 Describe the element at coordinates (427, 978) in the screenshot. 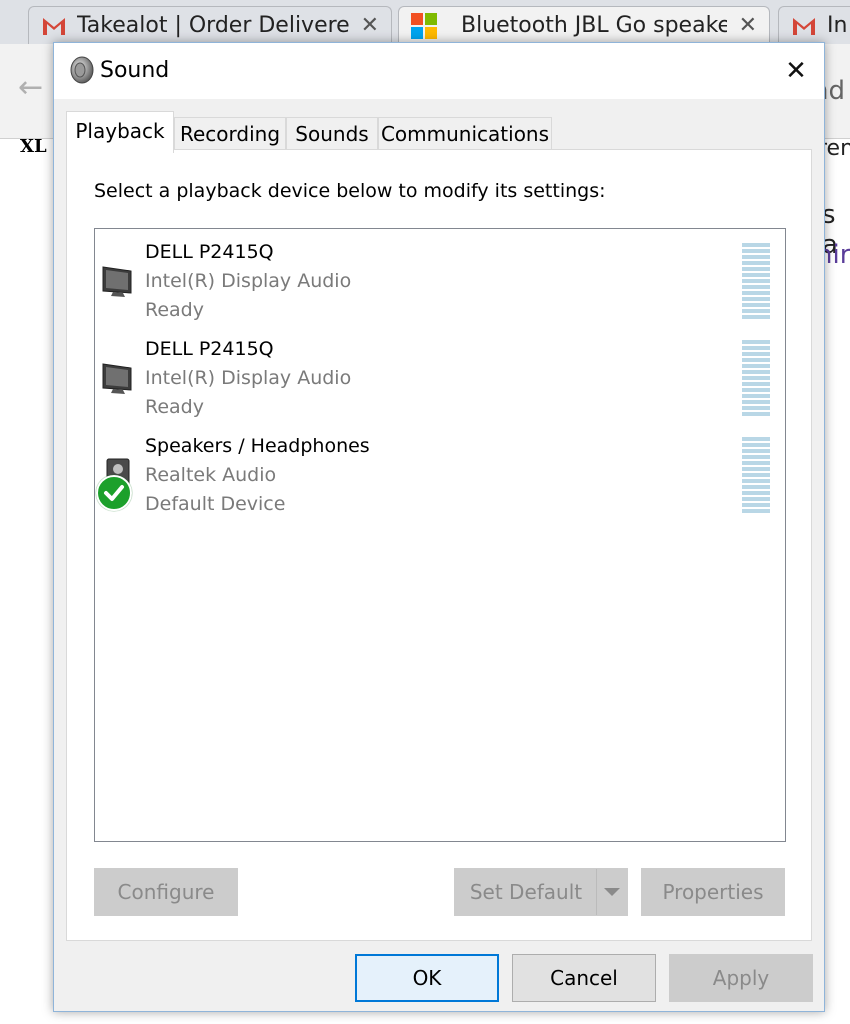

I see `ok-button: OK` at that location.